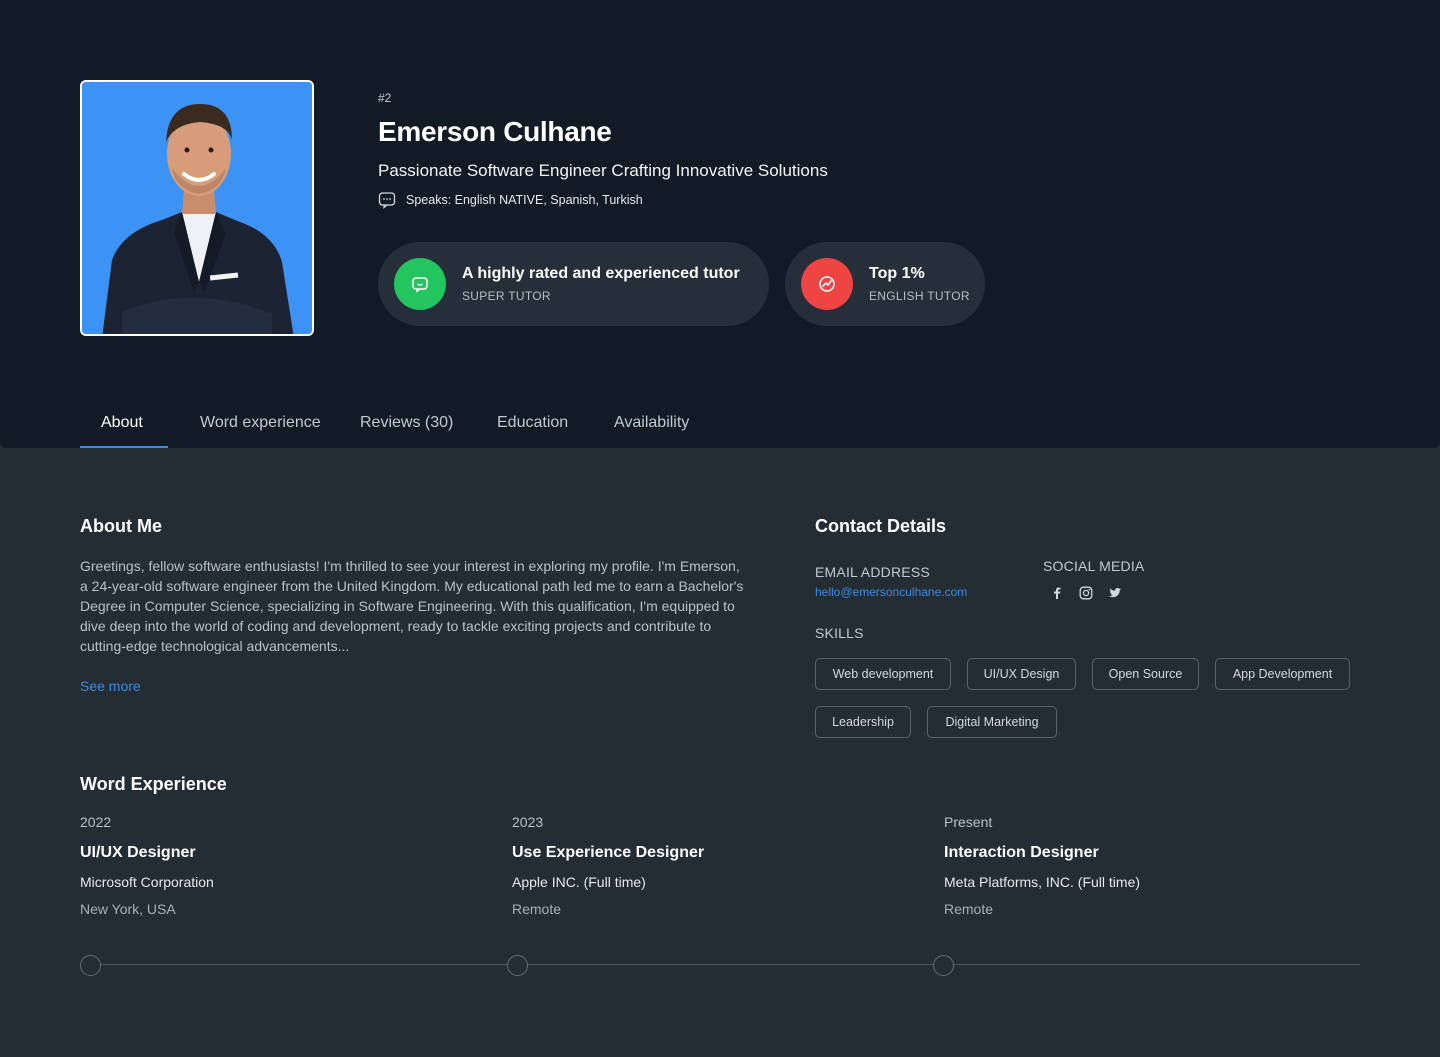 The image size is (1440, 1057). I want to click on experience-role: Interaction Designer, so click(1021, 852).